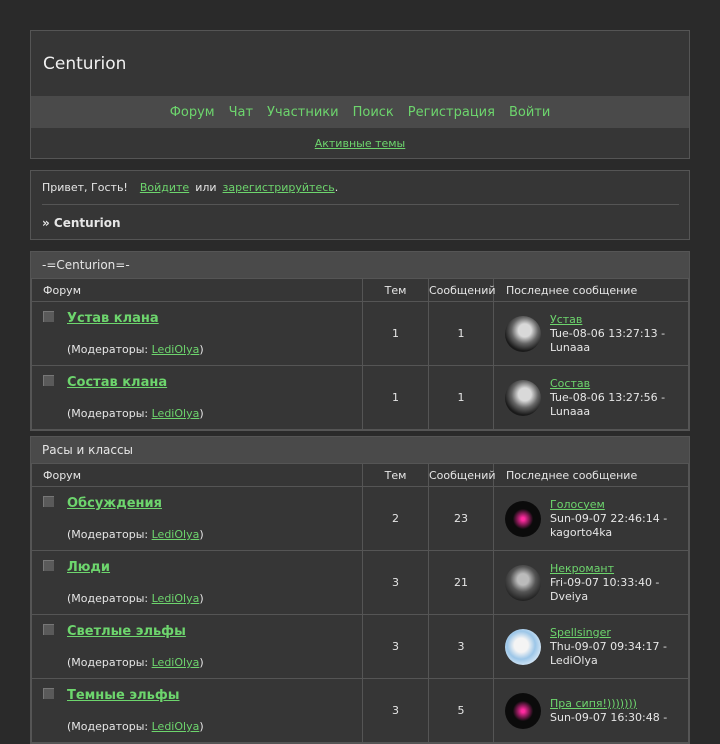 The image size is (720, 744). Describe the element at coordinates (609, 518) in the screenshot. I see `last-post-time: Sun-09-07 22:46:14 -` at that location.